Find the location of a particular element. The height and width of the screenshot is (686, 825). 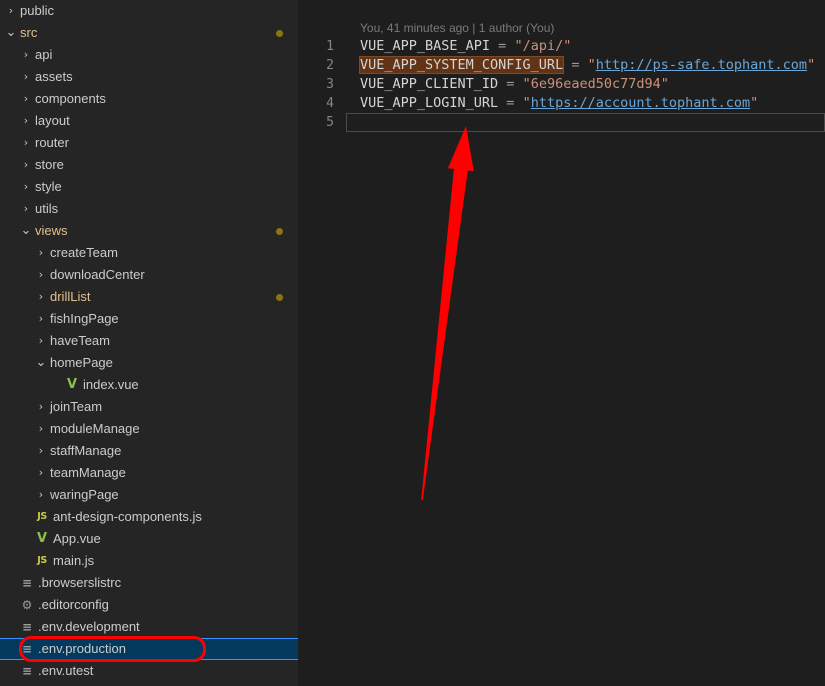

code-line: 1 VUE_APP_BASE_API = "/api/" is located at coordinates (561, 46).